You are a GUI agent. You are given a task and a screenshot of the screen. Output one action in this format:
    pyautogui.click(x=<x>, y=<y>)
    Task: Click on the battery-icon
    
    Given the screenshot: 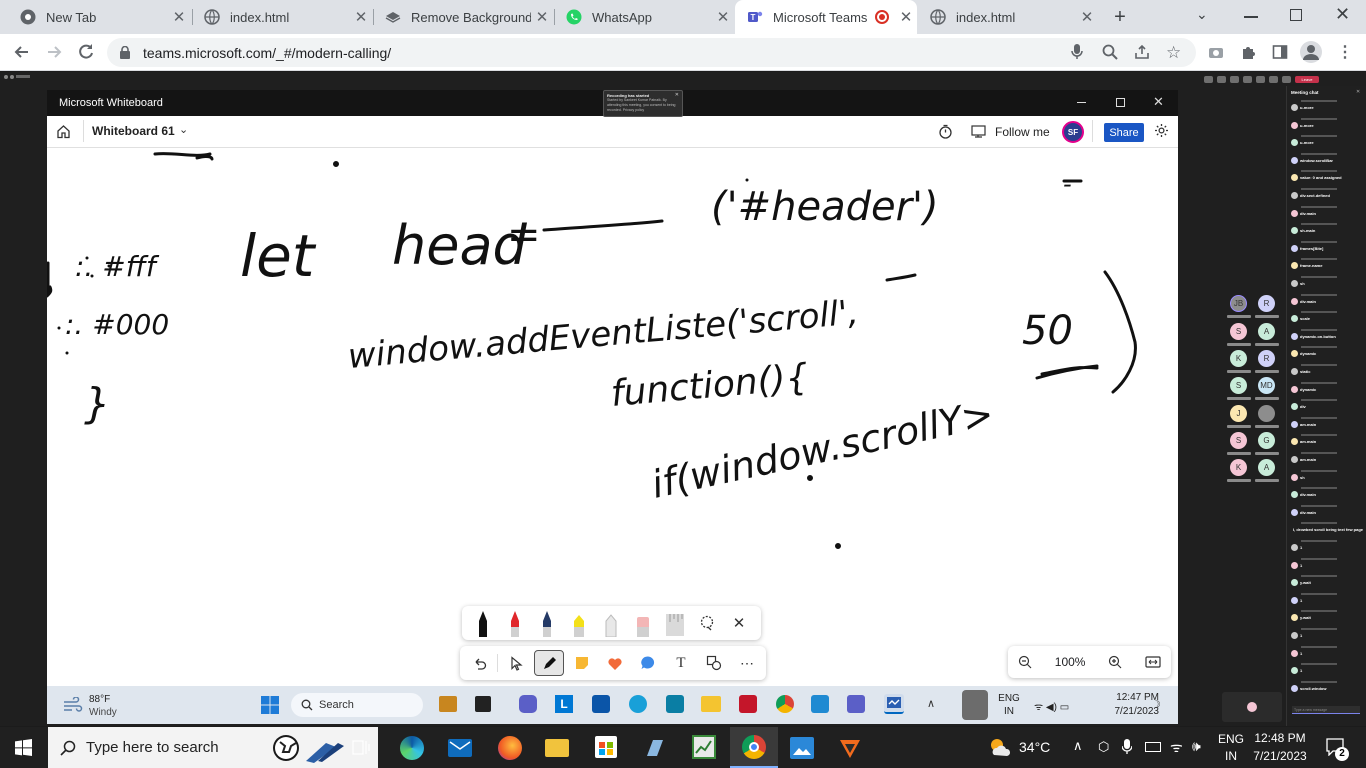 What is the action you would take?
    pyautogui.click(x=1153, y=747)
    